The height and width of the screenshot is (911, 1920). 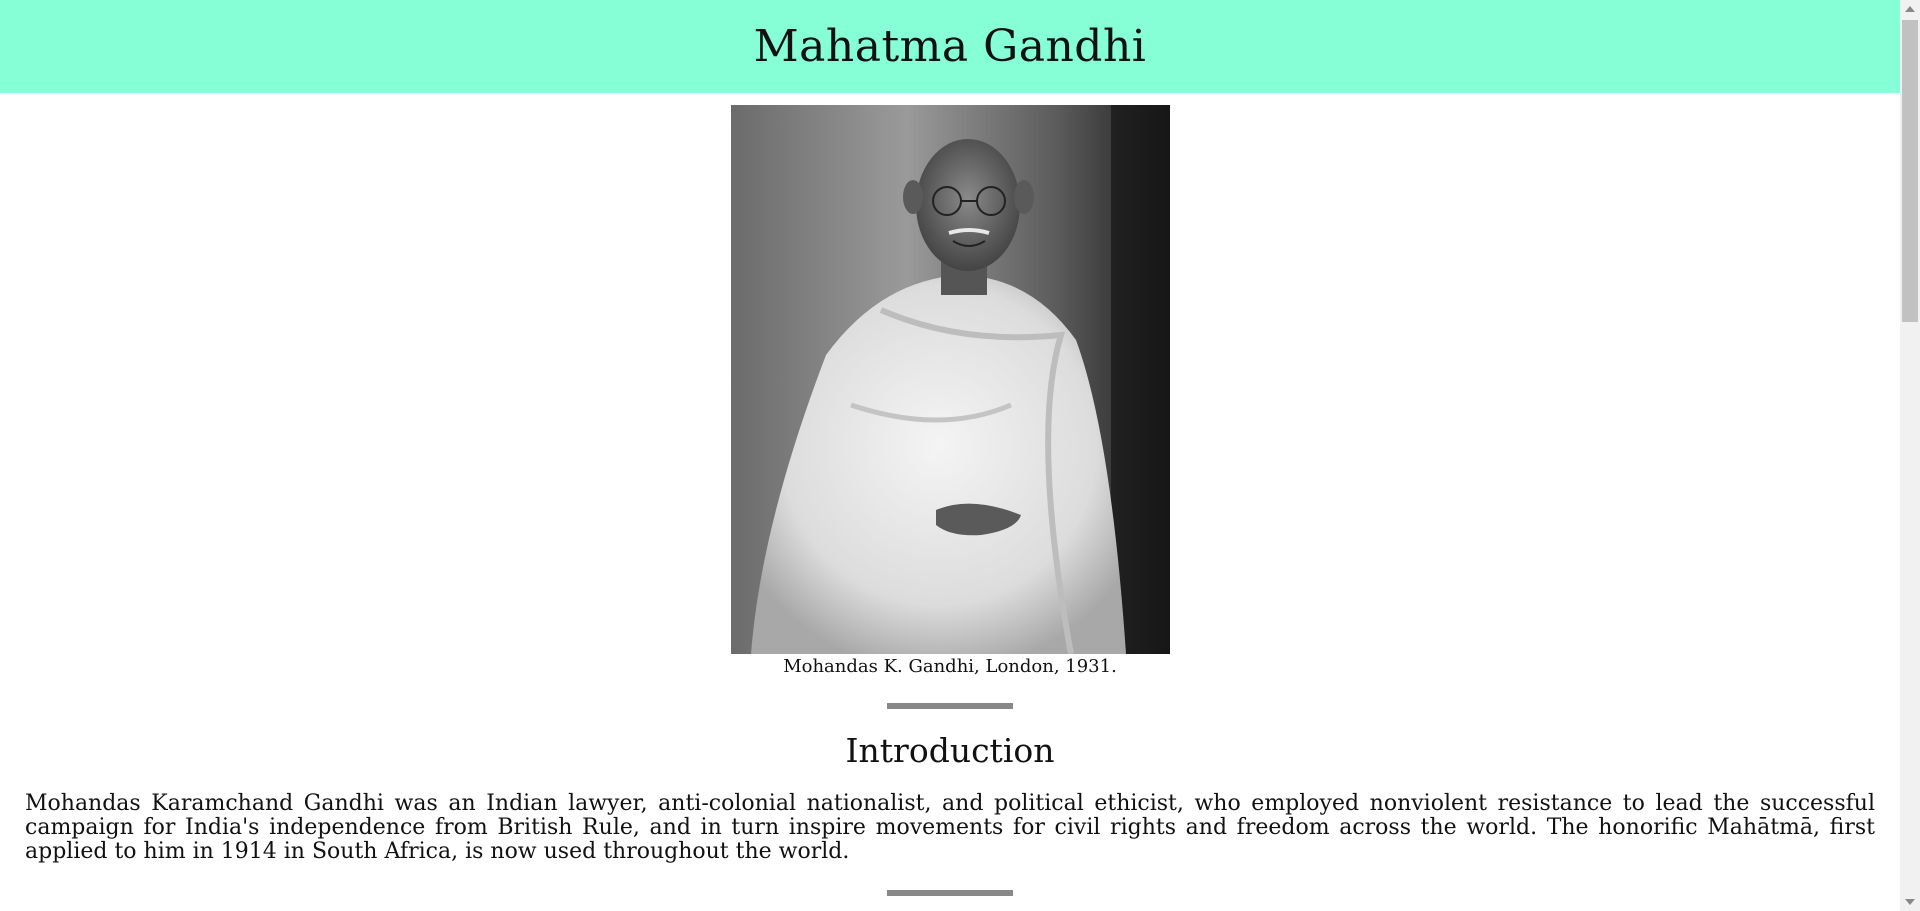 I want to click on page-title: Mahatma Gandhi, so click(x=950, y=46).